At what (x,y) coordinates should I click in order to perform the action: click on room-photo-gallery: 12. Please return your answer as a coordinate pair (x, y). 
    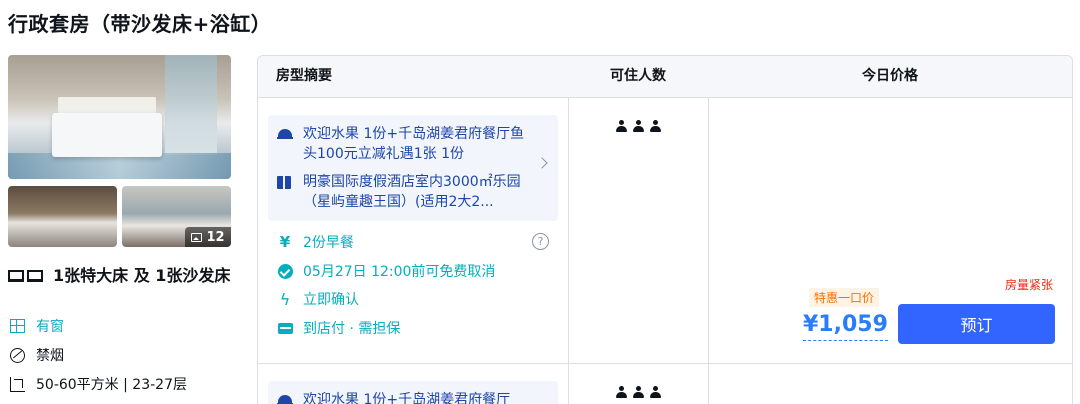
    Looking at the image, I should click on (119, 151).